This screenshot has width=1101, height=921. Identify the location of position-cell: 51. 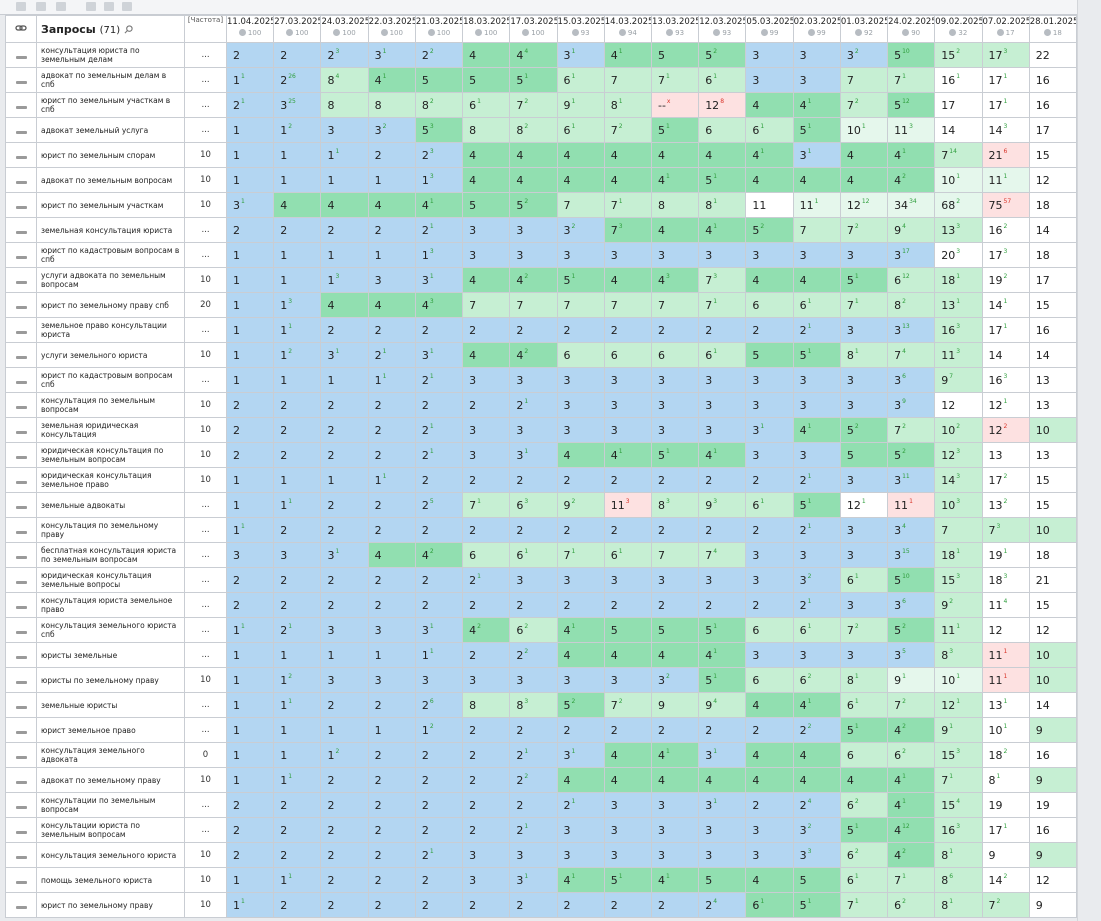
(722, 680).